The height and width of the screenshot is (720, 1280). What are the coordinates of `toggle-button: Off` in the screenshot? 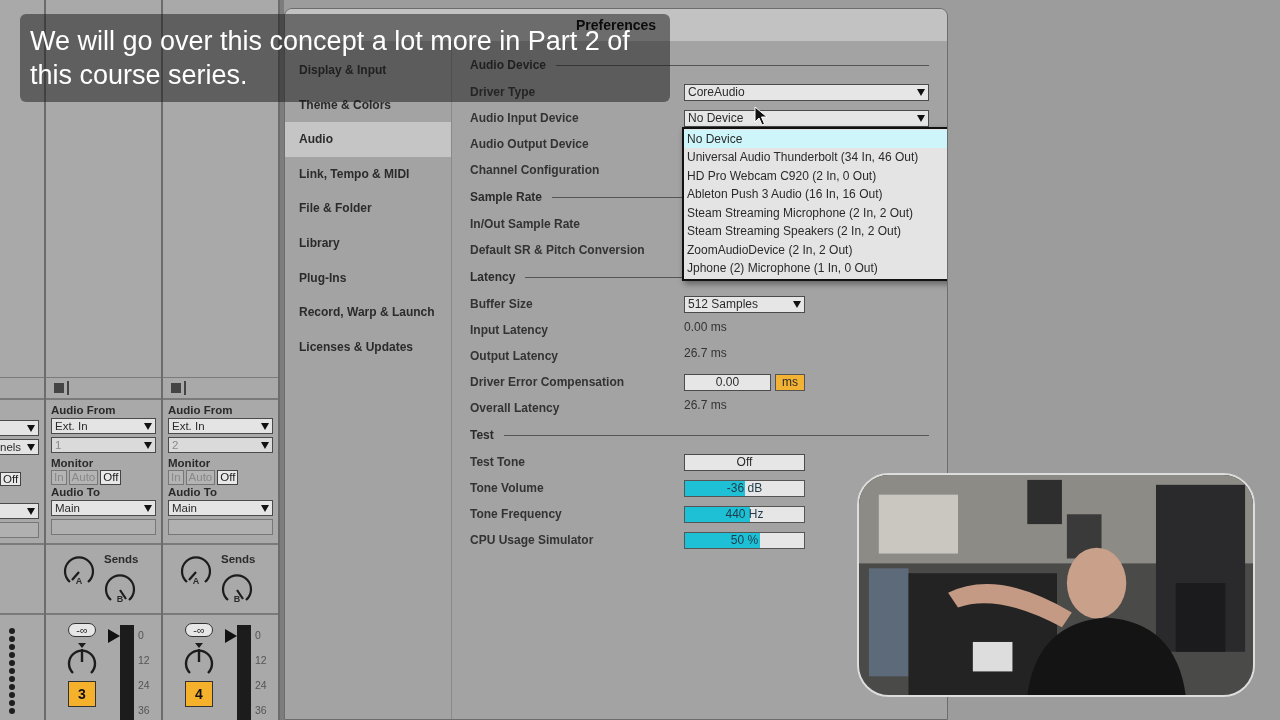 It's located at (744, 462).